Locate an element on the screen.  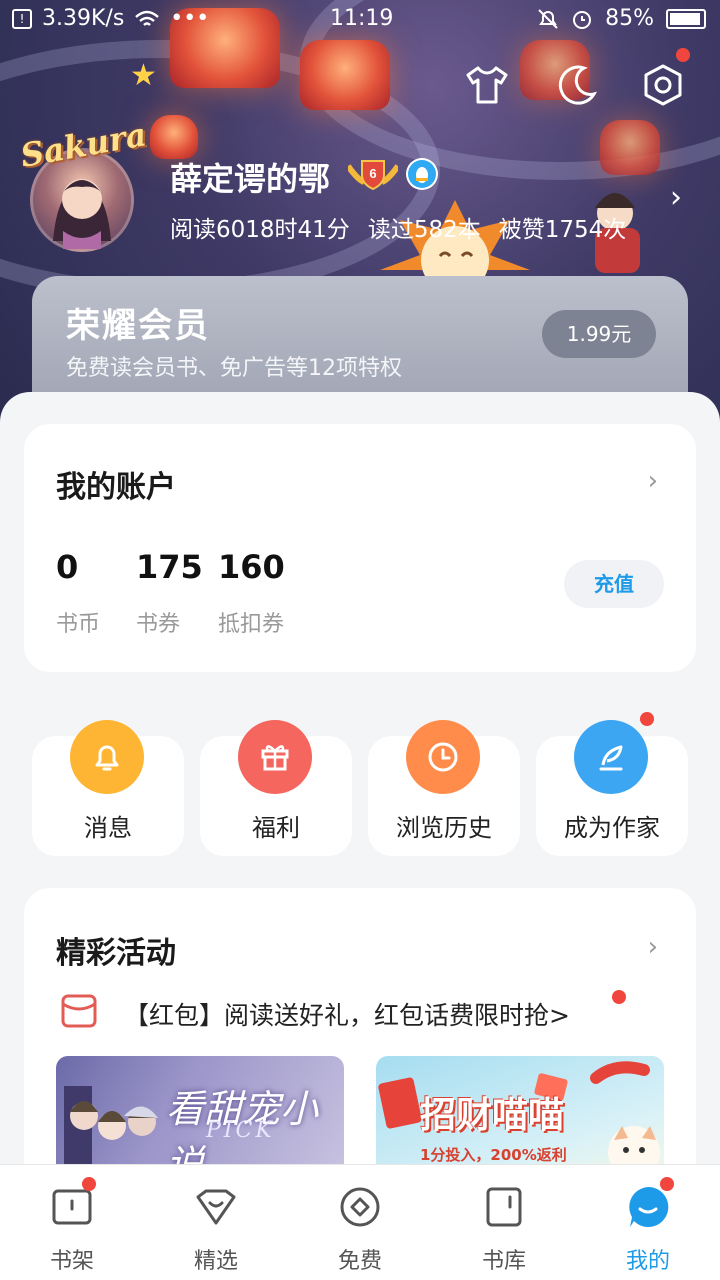
quick-action-become-writer: 成为作家 is located at coordinates (612, 788).